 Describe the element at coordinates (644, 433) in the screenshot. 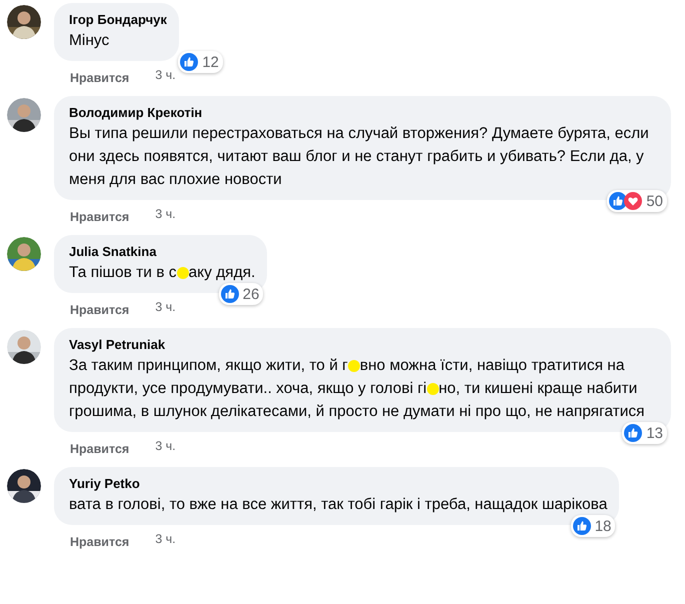

I see `reaction-badge: 13` at that location.